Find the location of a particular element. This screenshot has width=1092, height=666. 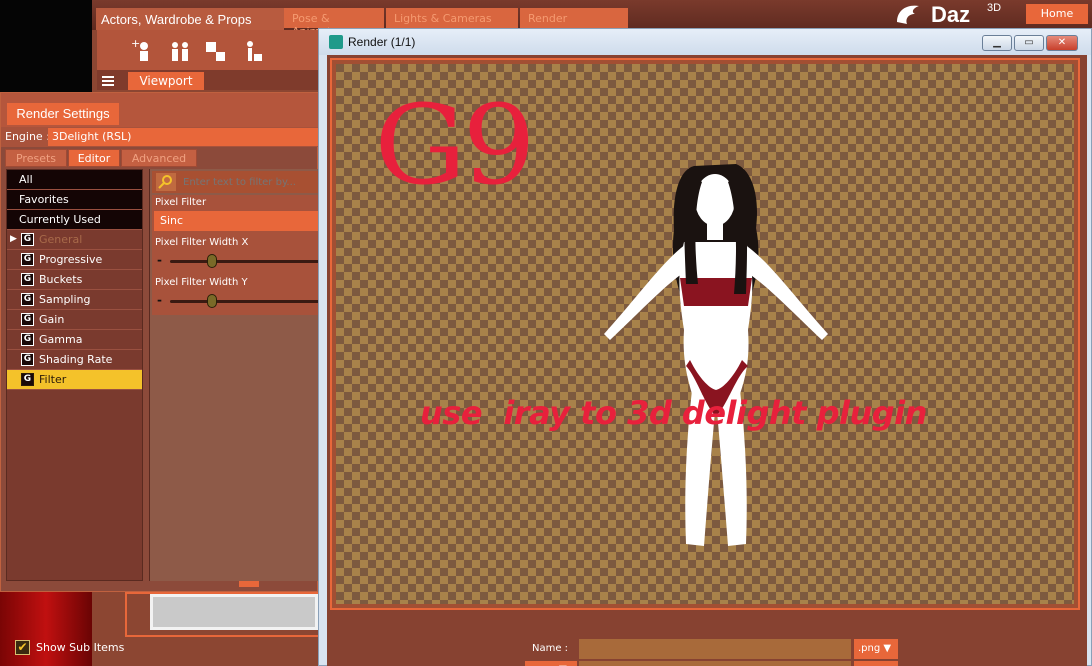

rendered-figure is located at coordinates (716, 355).